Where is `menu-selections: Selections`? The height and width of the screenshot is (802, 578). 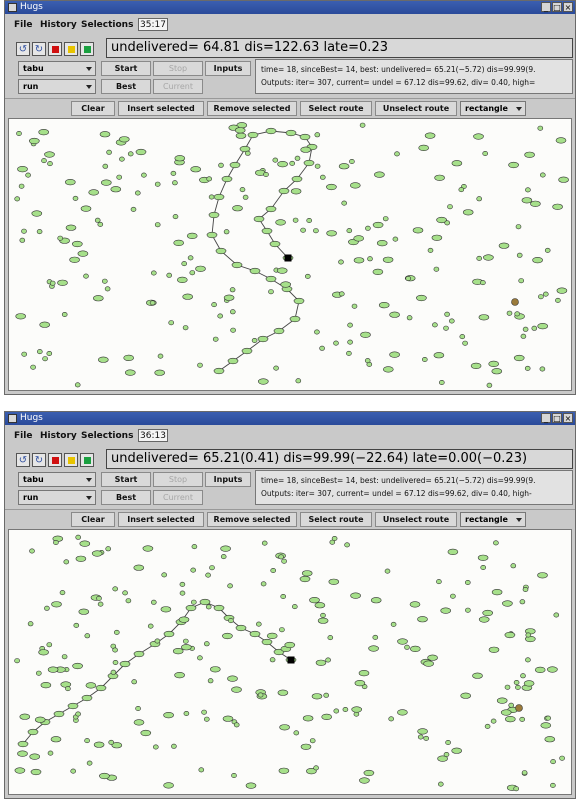
menu-selections: Selections is located at coordinates (107, 25).